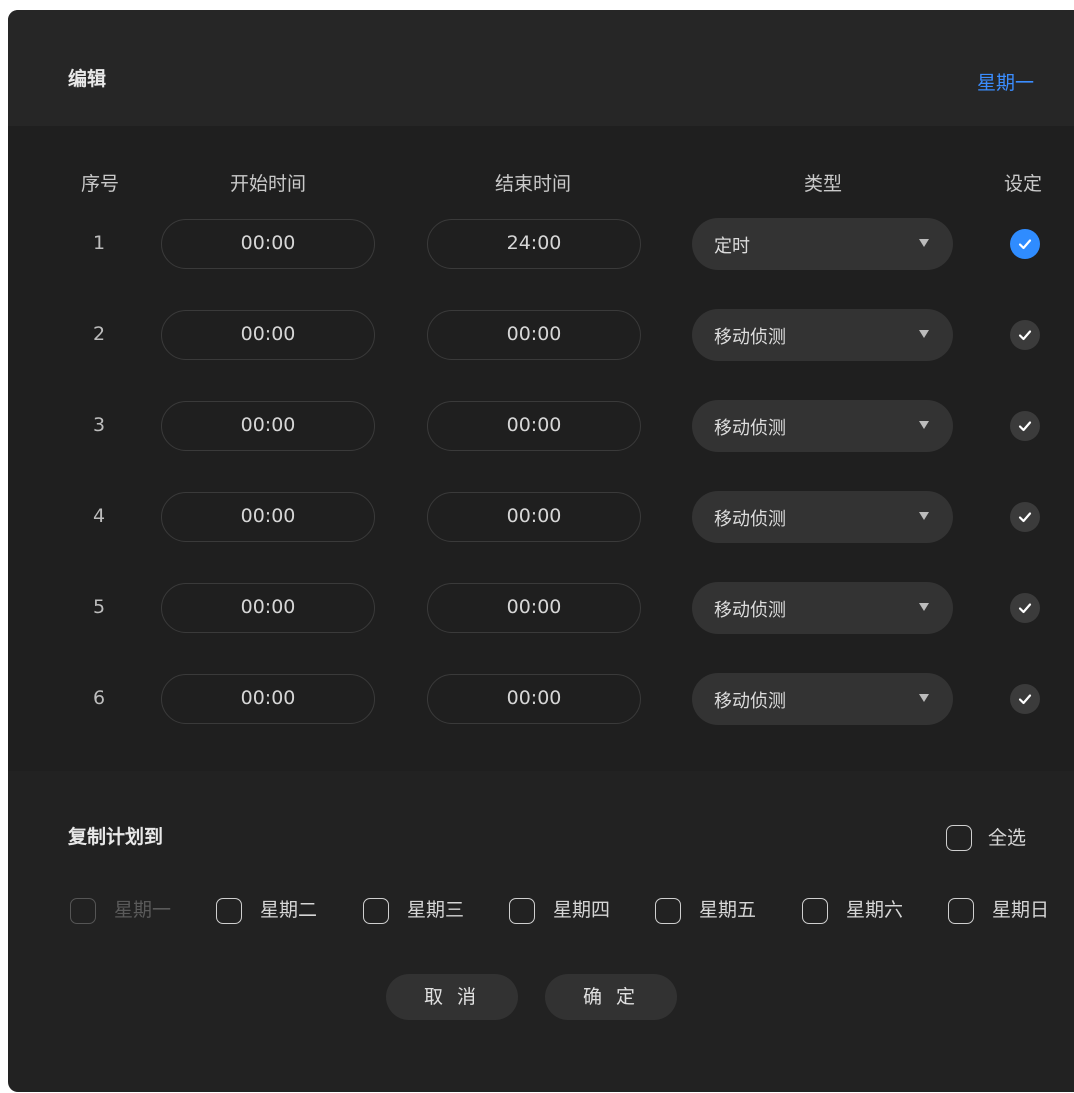  I want to click on column-header-end-time: 结束时间, so click(532, 184).